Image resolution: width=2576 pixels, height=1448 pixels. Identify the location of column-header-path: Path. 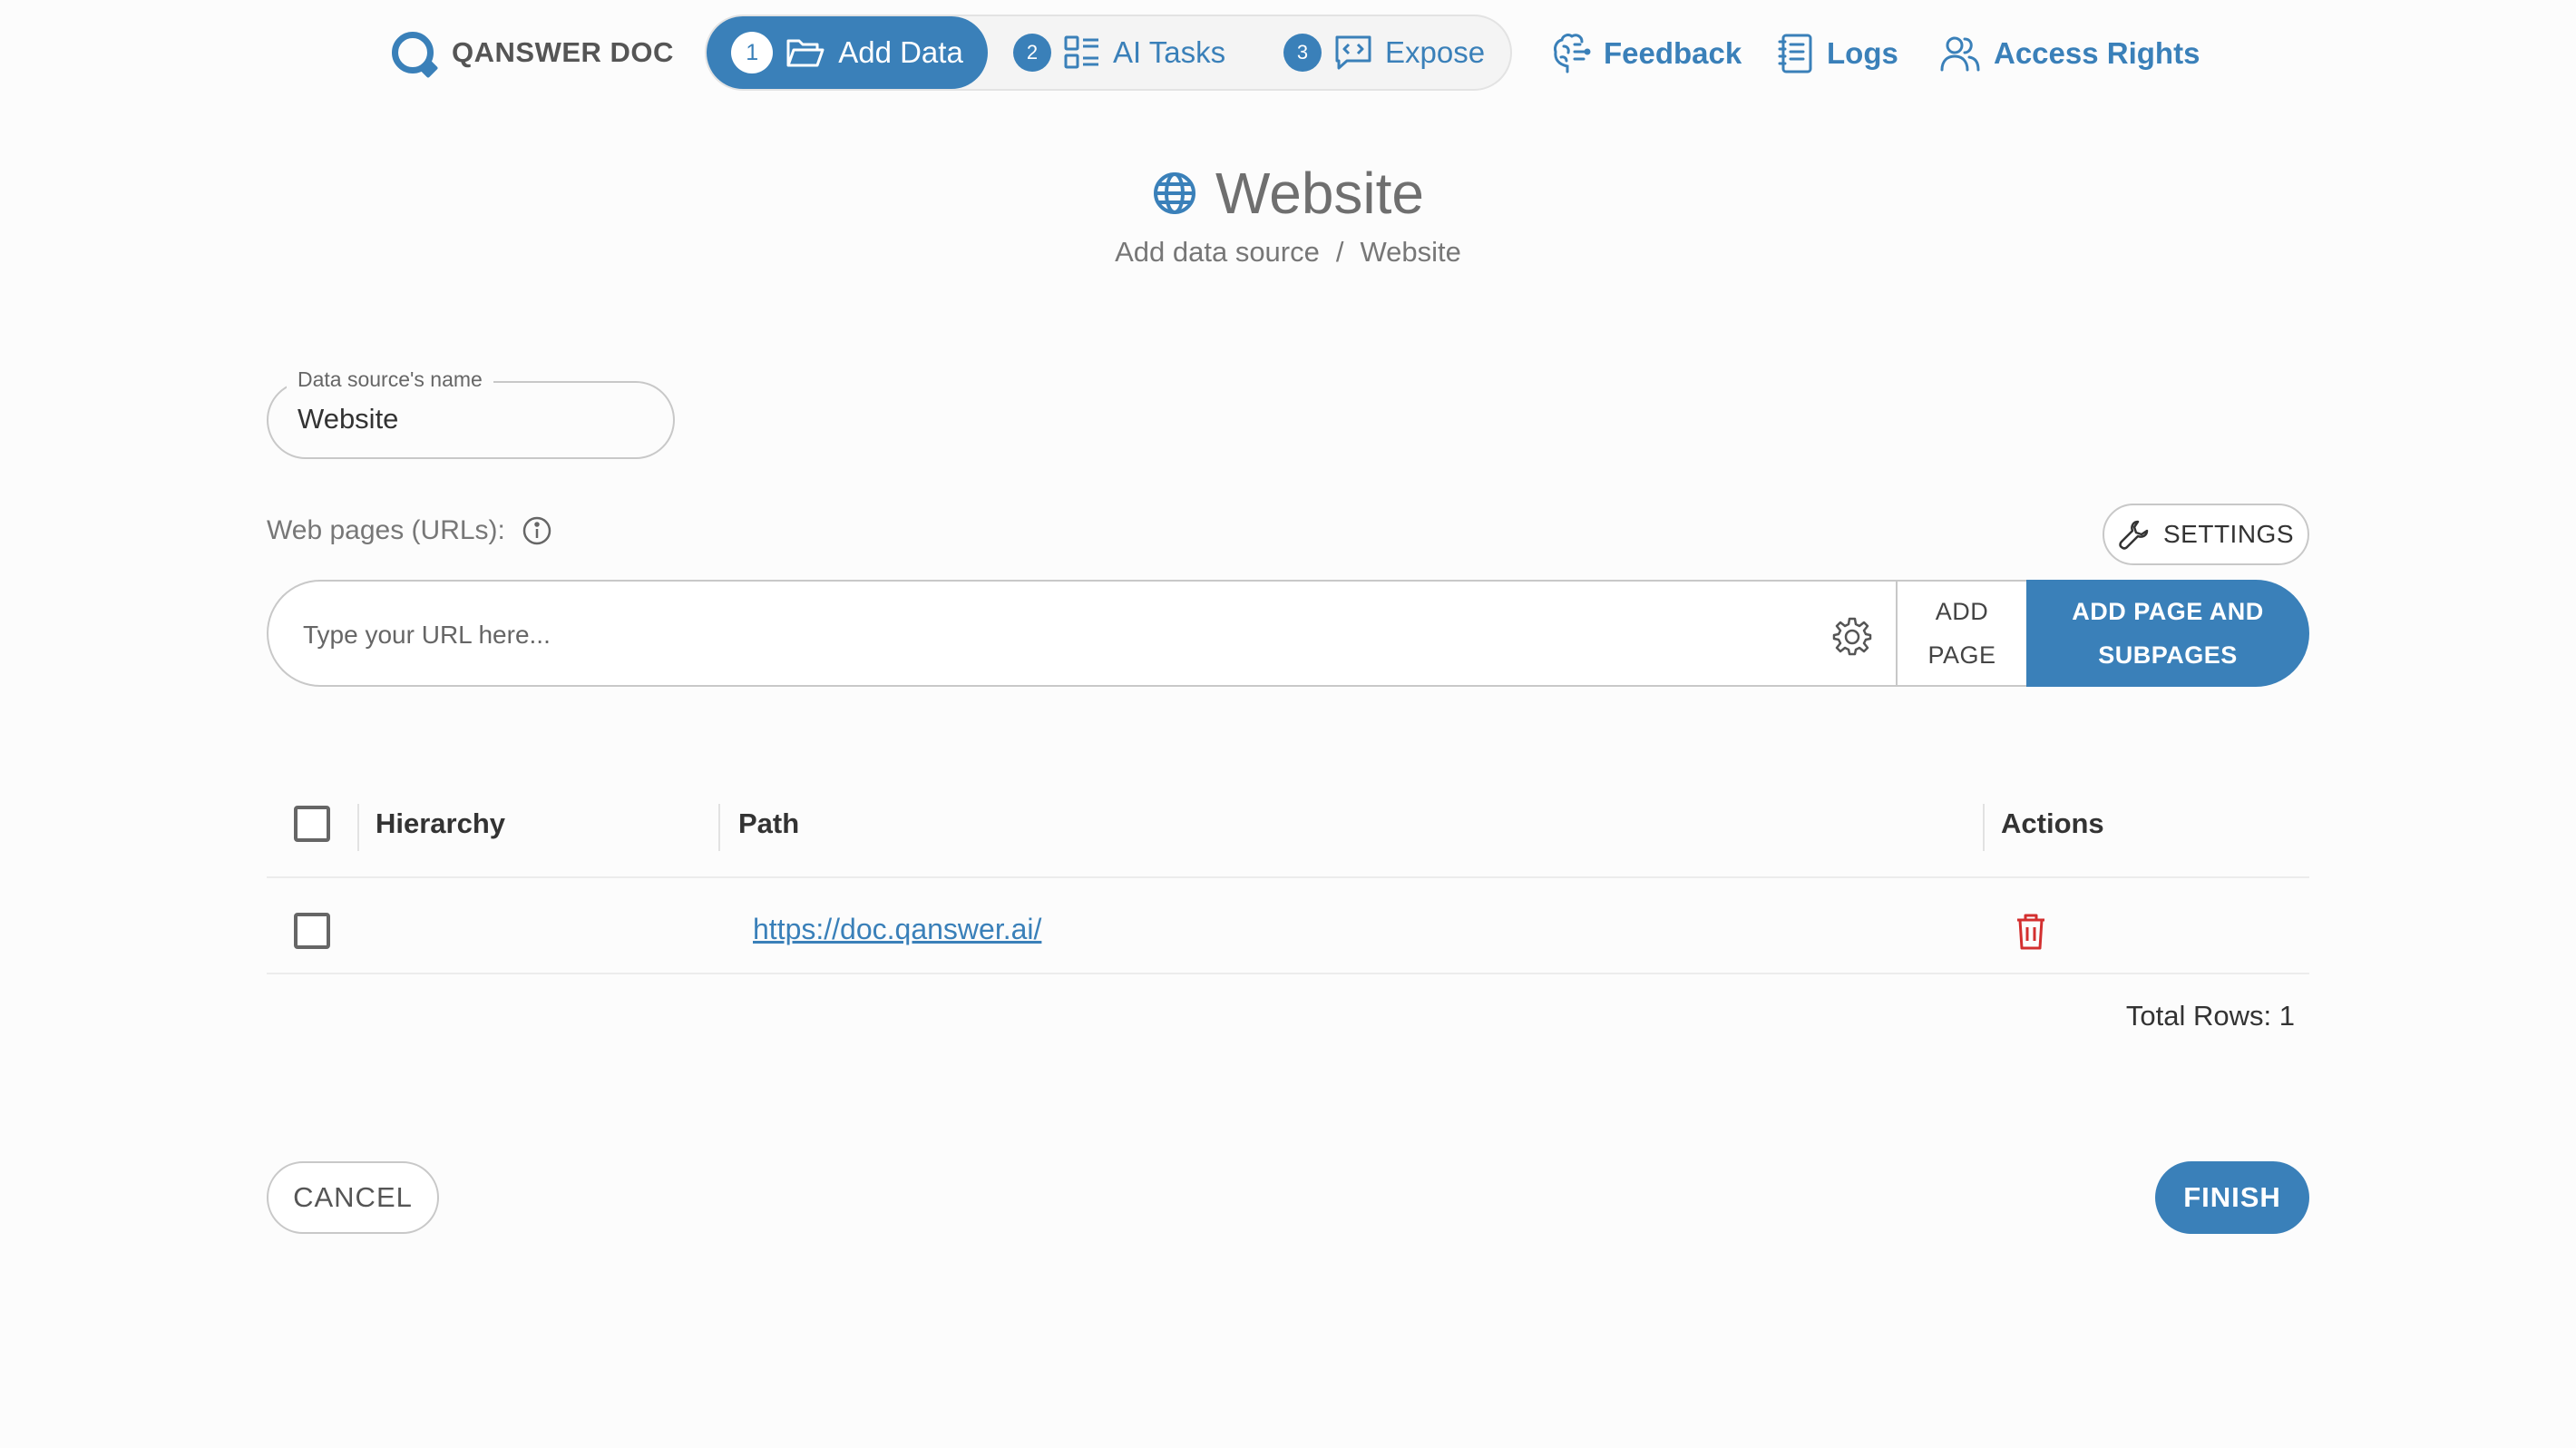
(768, 823).